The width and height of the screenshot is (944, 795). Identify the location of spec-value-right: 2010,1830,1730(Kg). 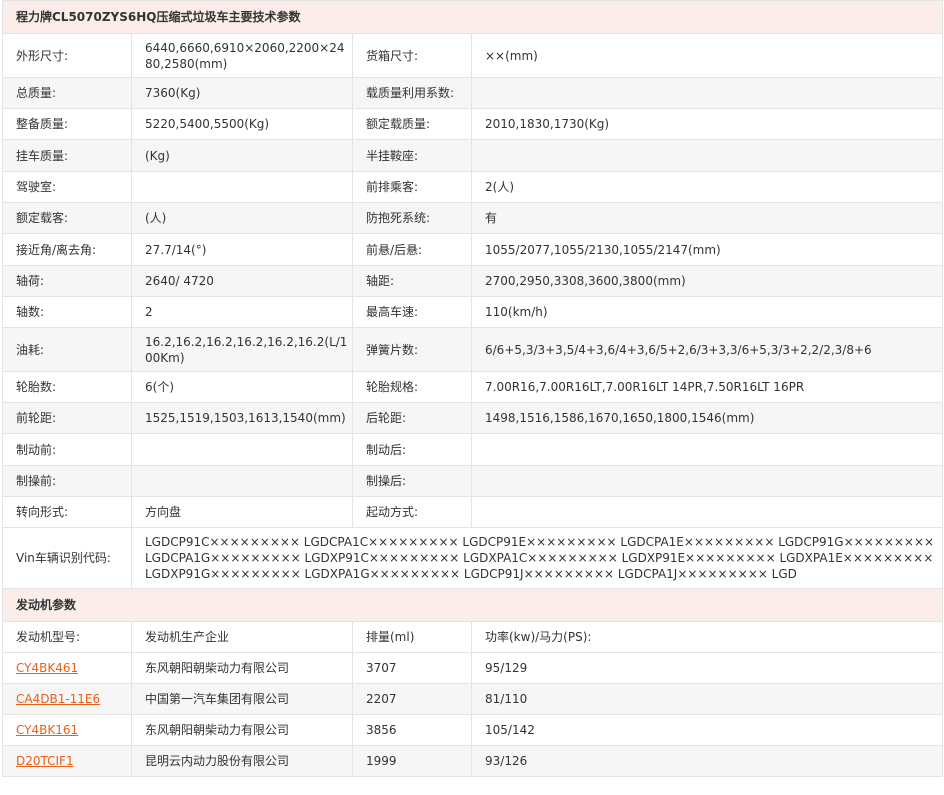
(707, 124).